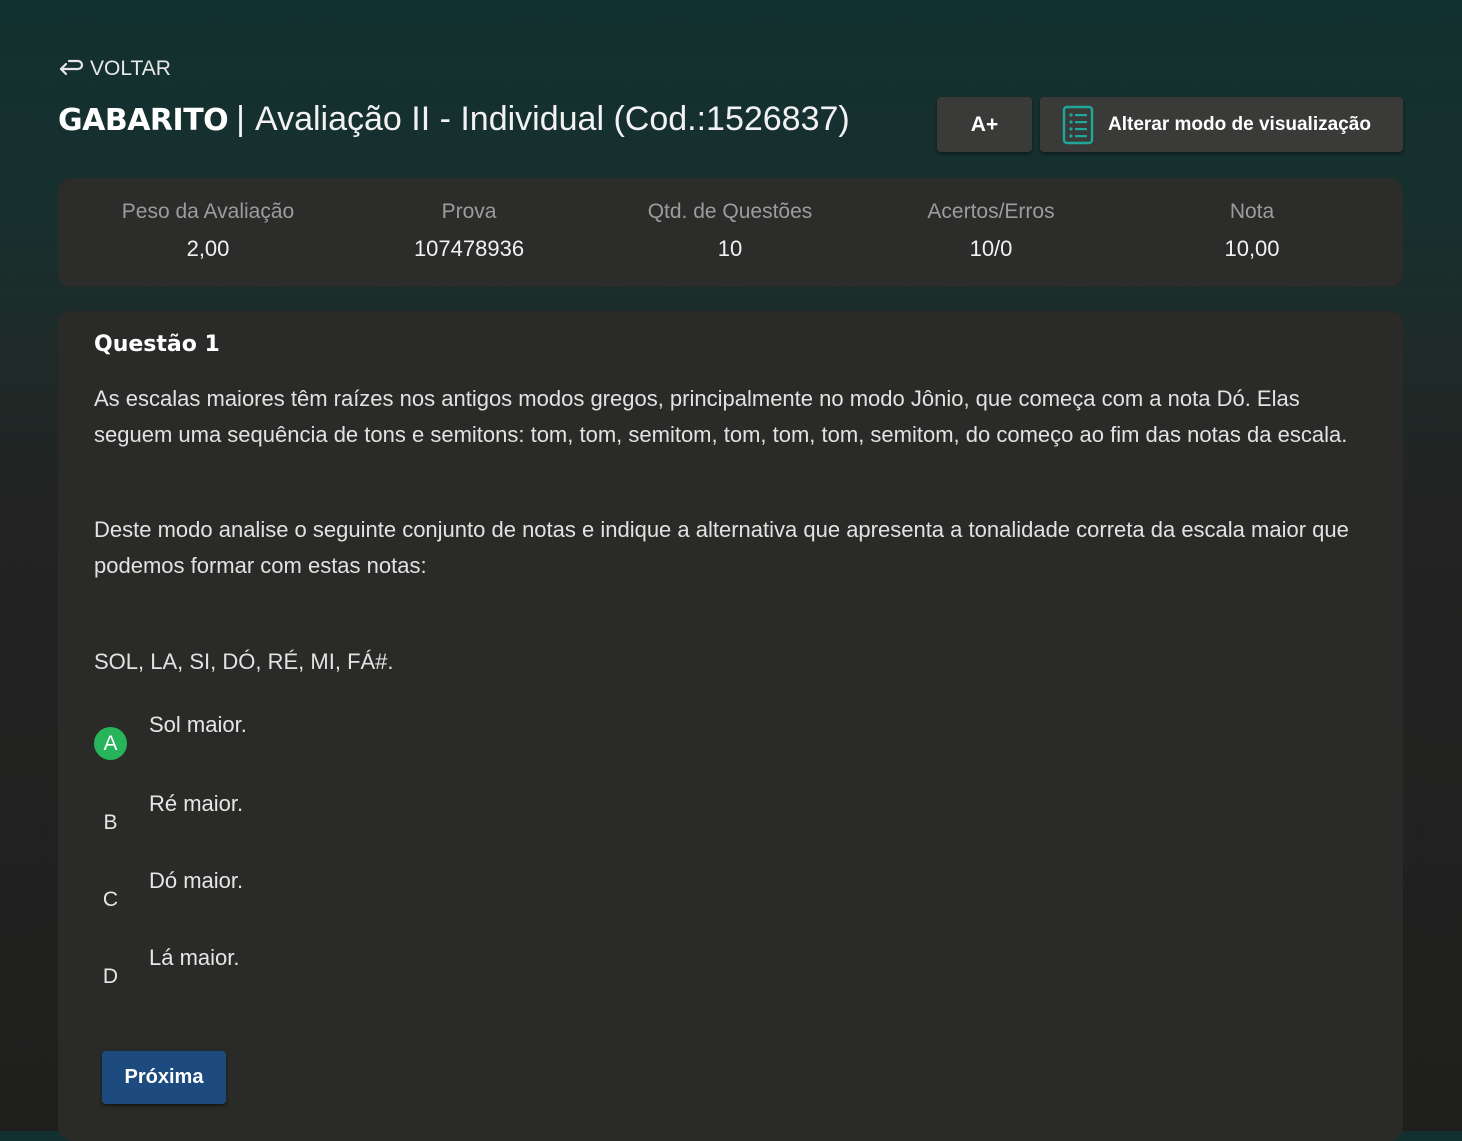 The width and height of the screenshot is (1462, 1141). Describe the element at coordinates (194, 957) in the screenshot. I see `option-text: Lá maior.` at that location.